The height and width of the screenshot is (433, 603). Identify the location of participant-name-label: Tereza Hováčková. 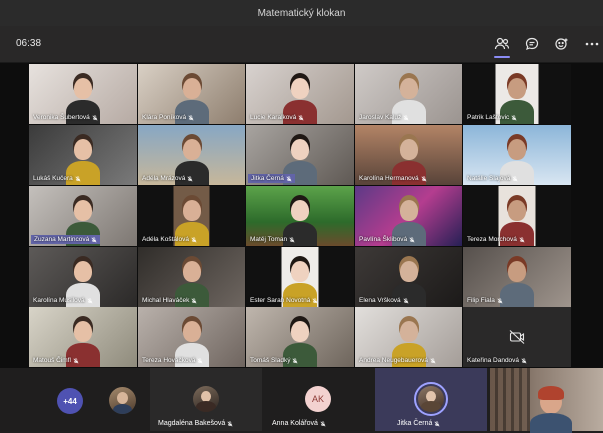
(172, 360).